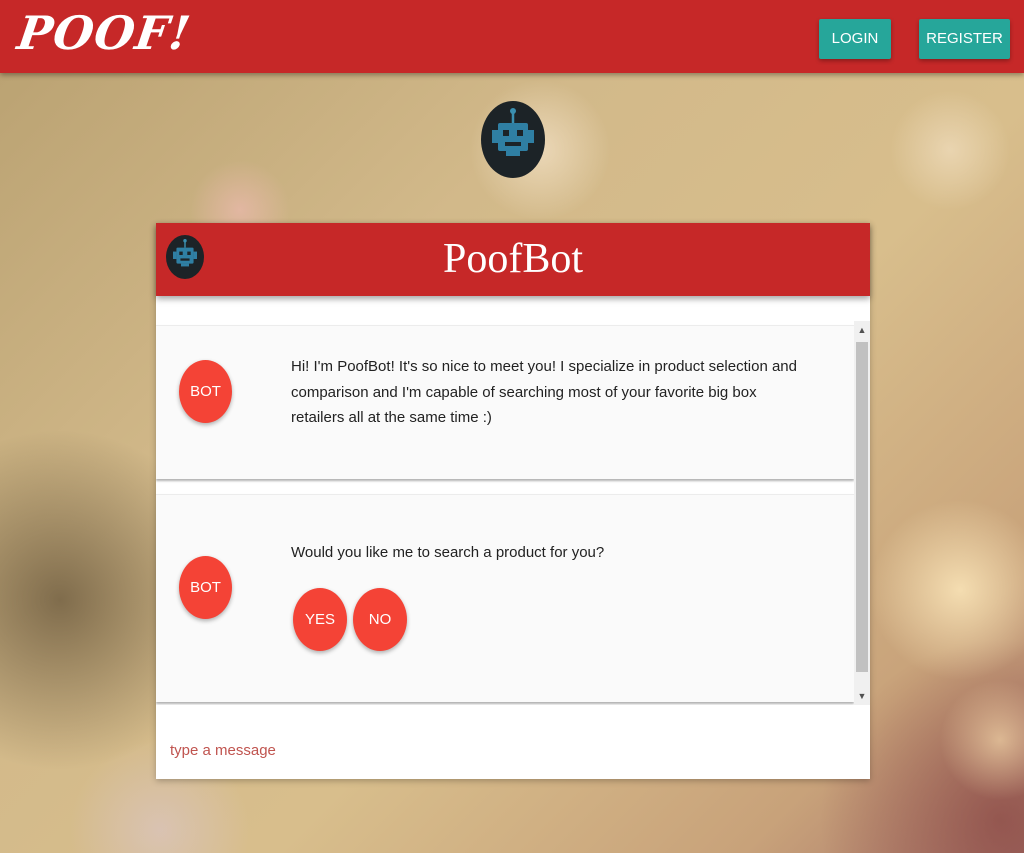 This screenshot has height=853, width=1024. I want to click on top-navbar: POOF! LOGIN REGISTER, so click(512, 36).